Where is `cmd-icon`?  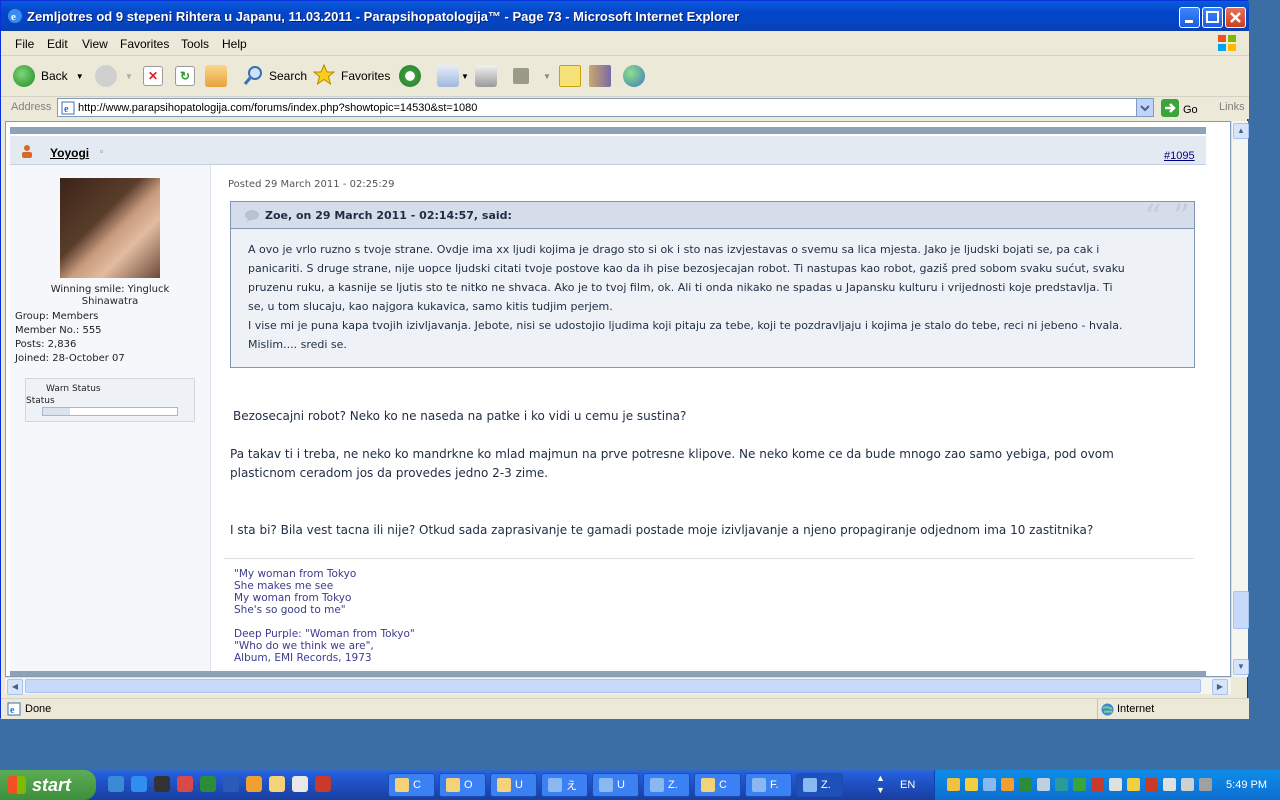
cmd-icon is located at coordinates (162, 784).